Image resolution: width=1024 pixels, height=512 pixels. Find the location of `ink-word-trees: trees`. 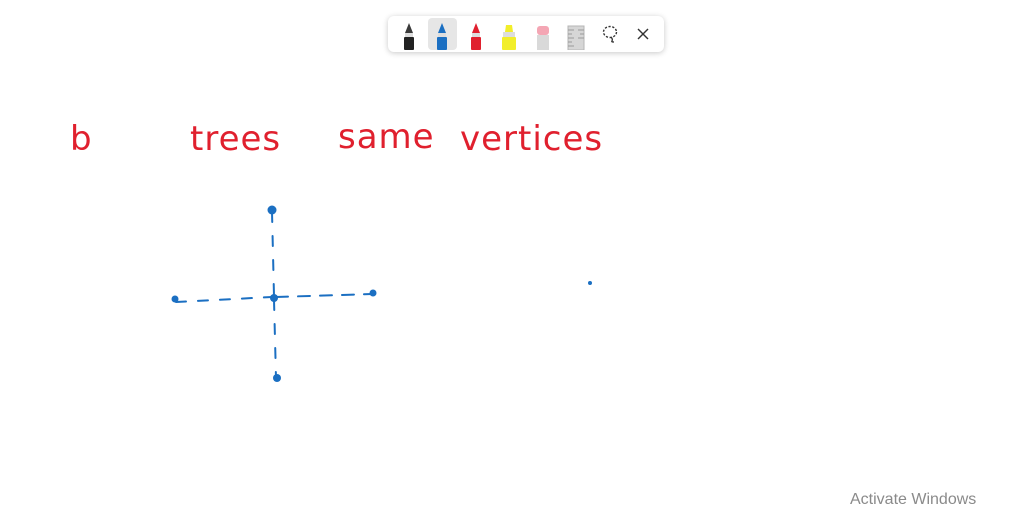

ink-word-trees: trees is located at coordinates (235, 139).